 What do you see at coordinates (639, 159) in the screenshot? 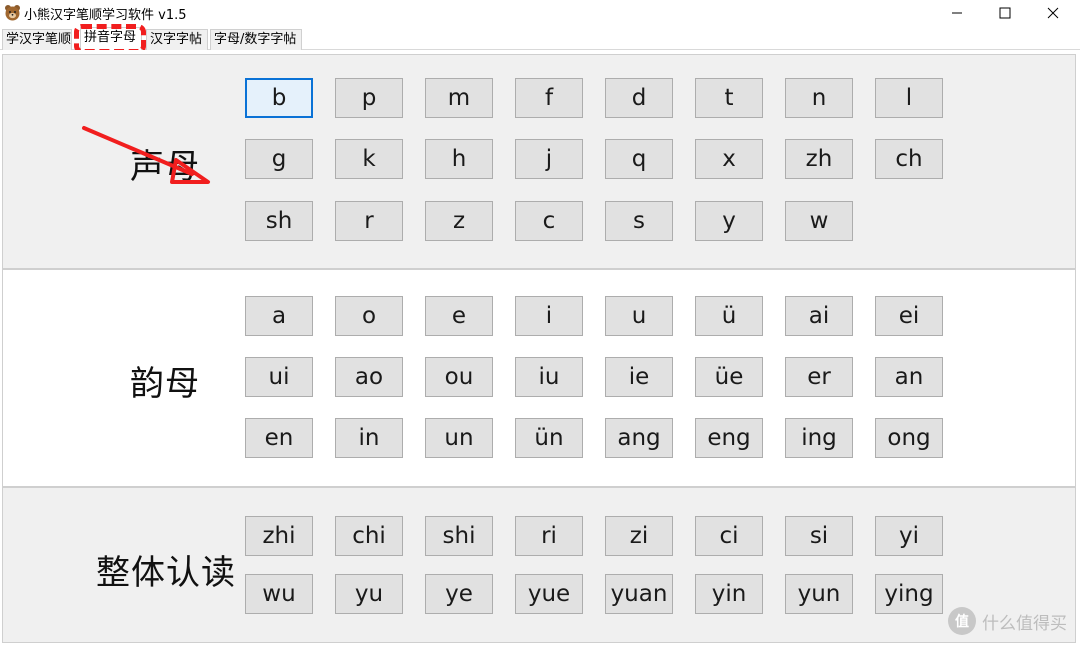
I see `key-initials-12: q` at bounding box center [639, 159].